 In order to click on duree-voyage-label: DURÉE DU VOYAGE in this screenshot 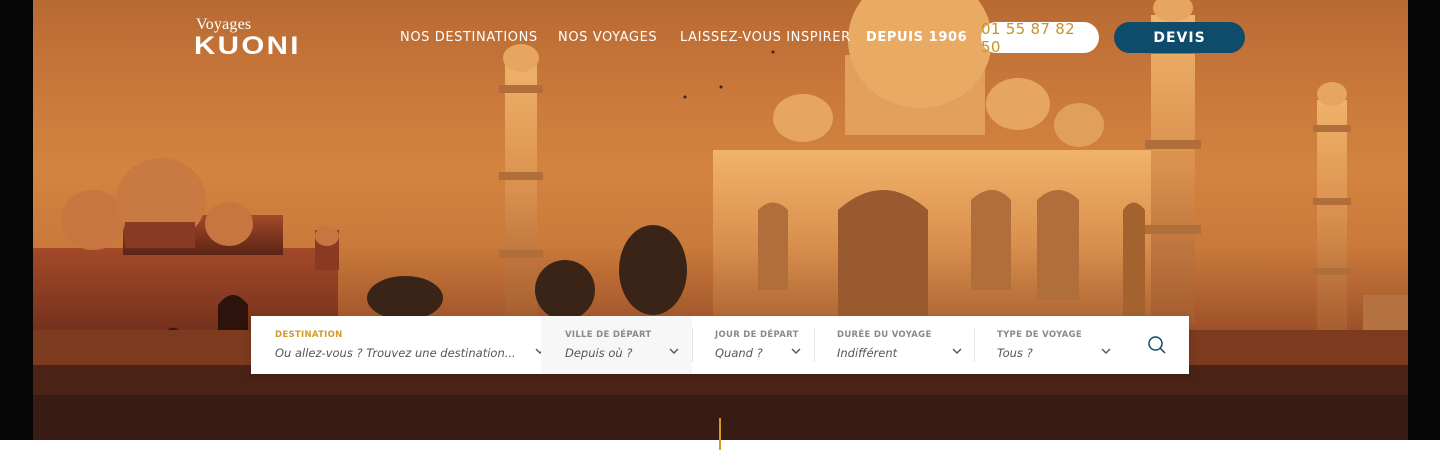, I will do `click(884, 335)`.